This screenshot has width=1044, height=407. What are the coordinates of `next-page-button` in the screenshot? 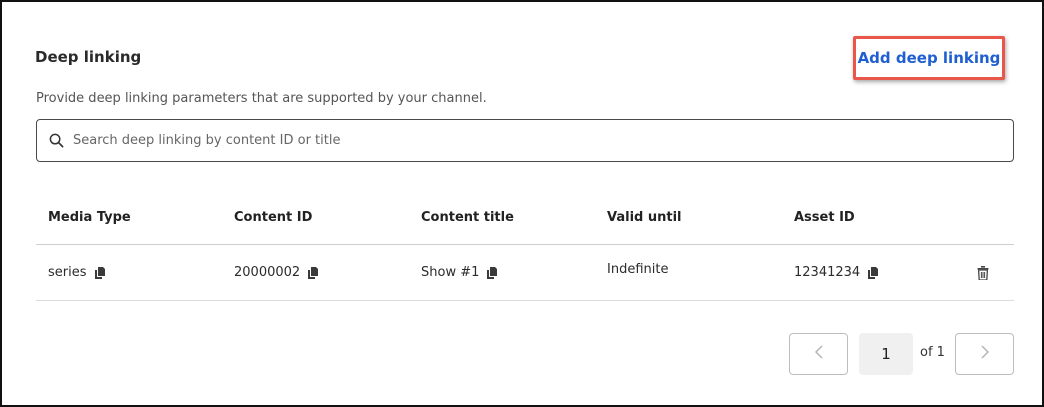 It's located at (984, 354).